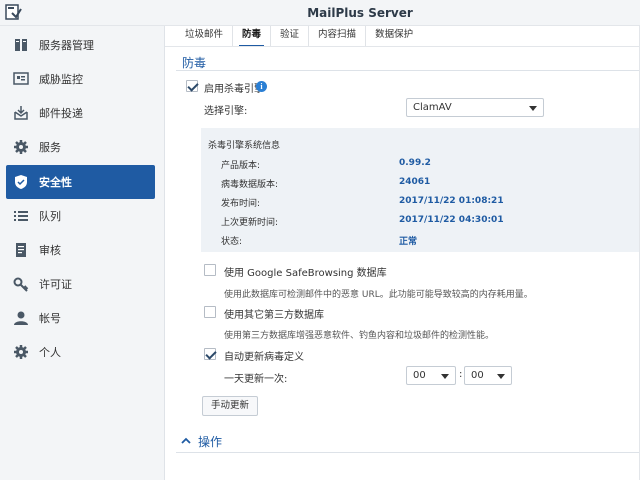 This screenshot has height=480, width=640. Describe the element at coordinates (50, 216) in the screenshot. I see `sidebar-item-label: 队列` at that location.